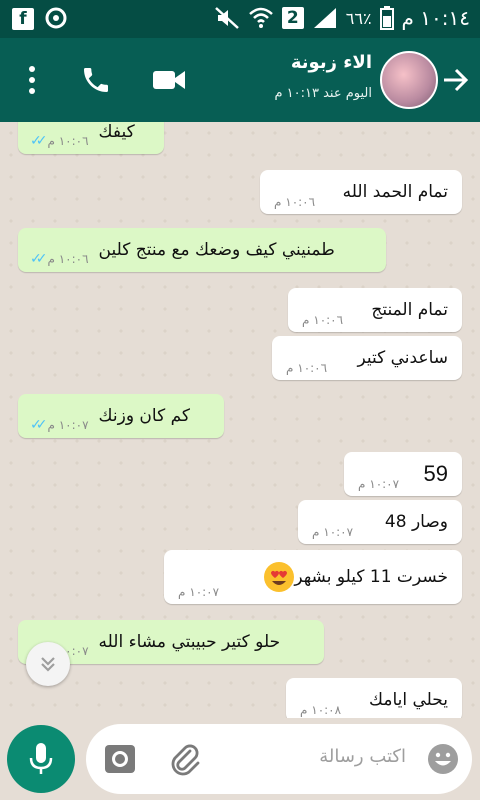  Describe the element at coordinates (409, 80) in the screenshot. I see `avatar` at that location.